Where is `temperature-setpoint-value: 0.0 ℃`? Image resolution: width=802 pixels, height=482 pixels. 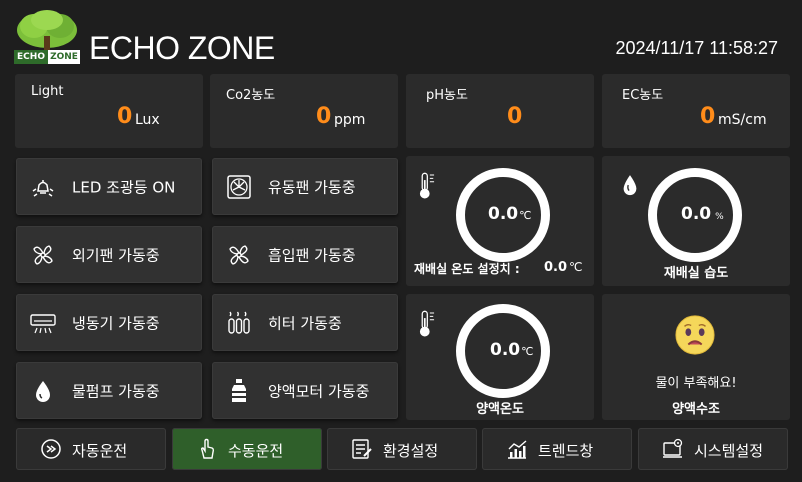 temperature-setpoint-value: 0.0 ℃ is located at coordinates (563, 267).